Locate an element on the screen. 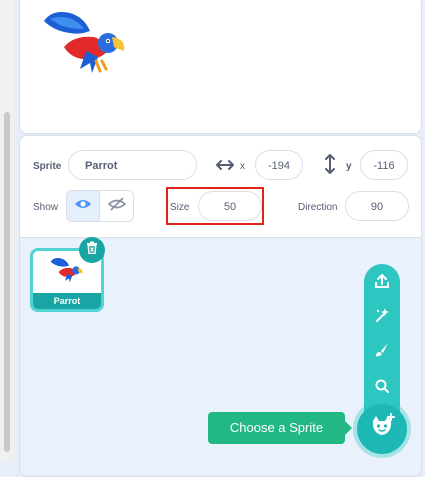 This screenshot has width=425, height=477. hide-sprite-button is located at coordinates (116, 206).